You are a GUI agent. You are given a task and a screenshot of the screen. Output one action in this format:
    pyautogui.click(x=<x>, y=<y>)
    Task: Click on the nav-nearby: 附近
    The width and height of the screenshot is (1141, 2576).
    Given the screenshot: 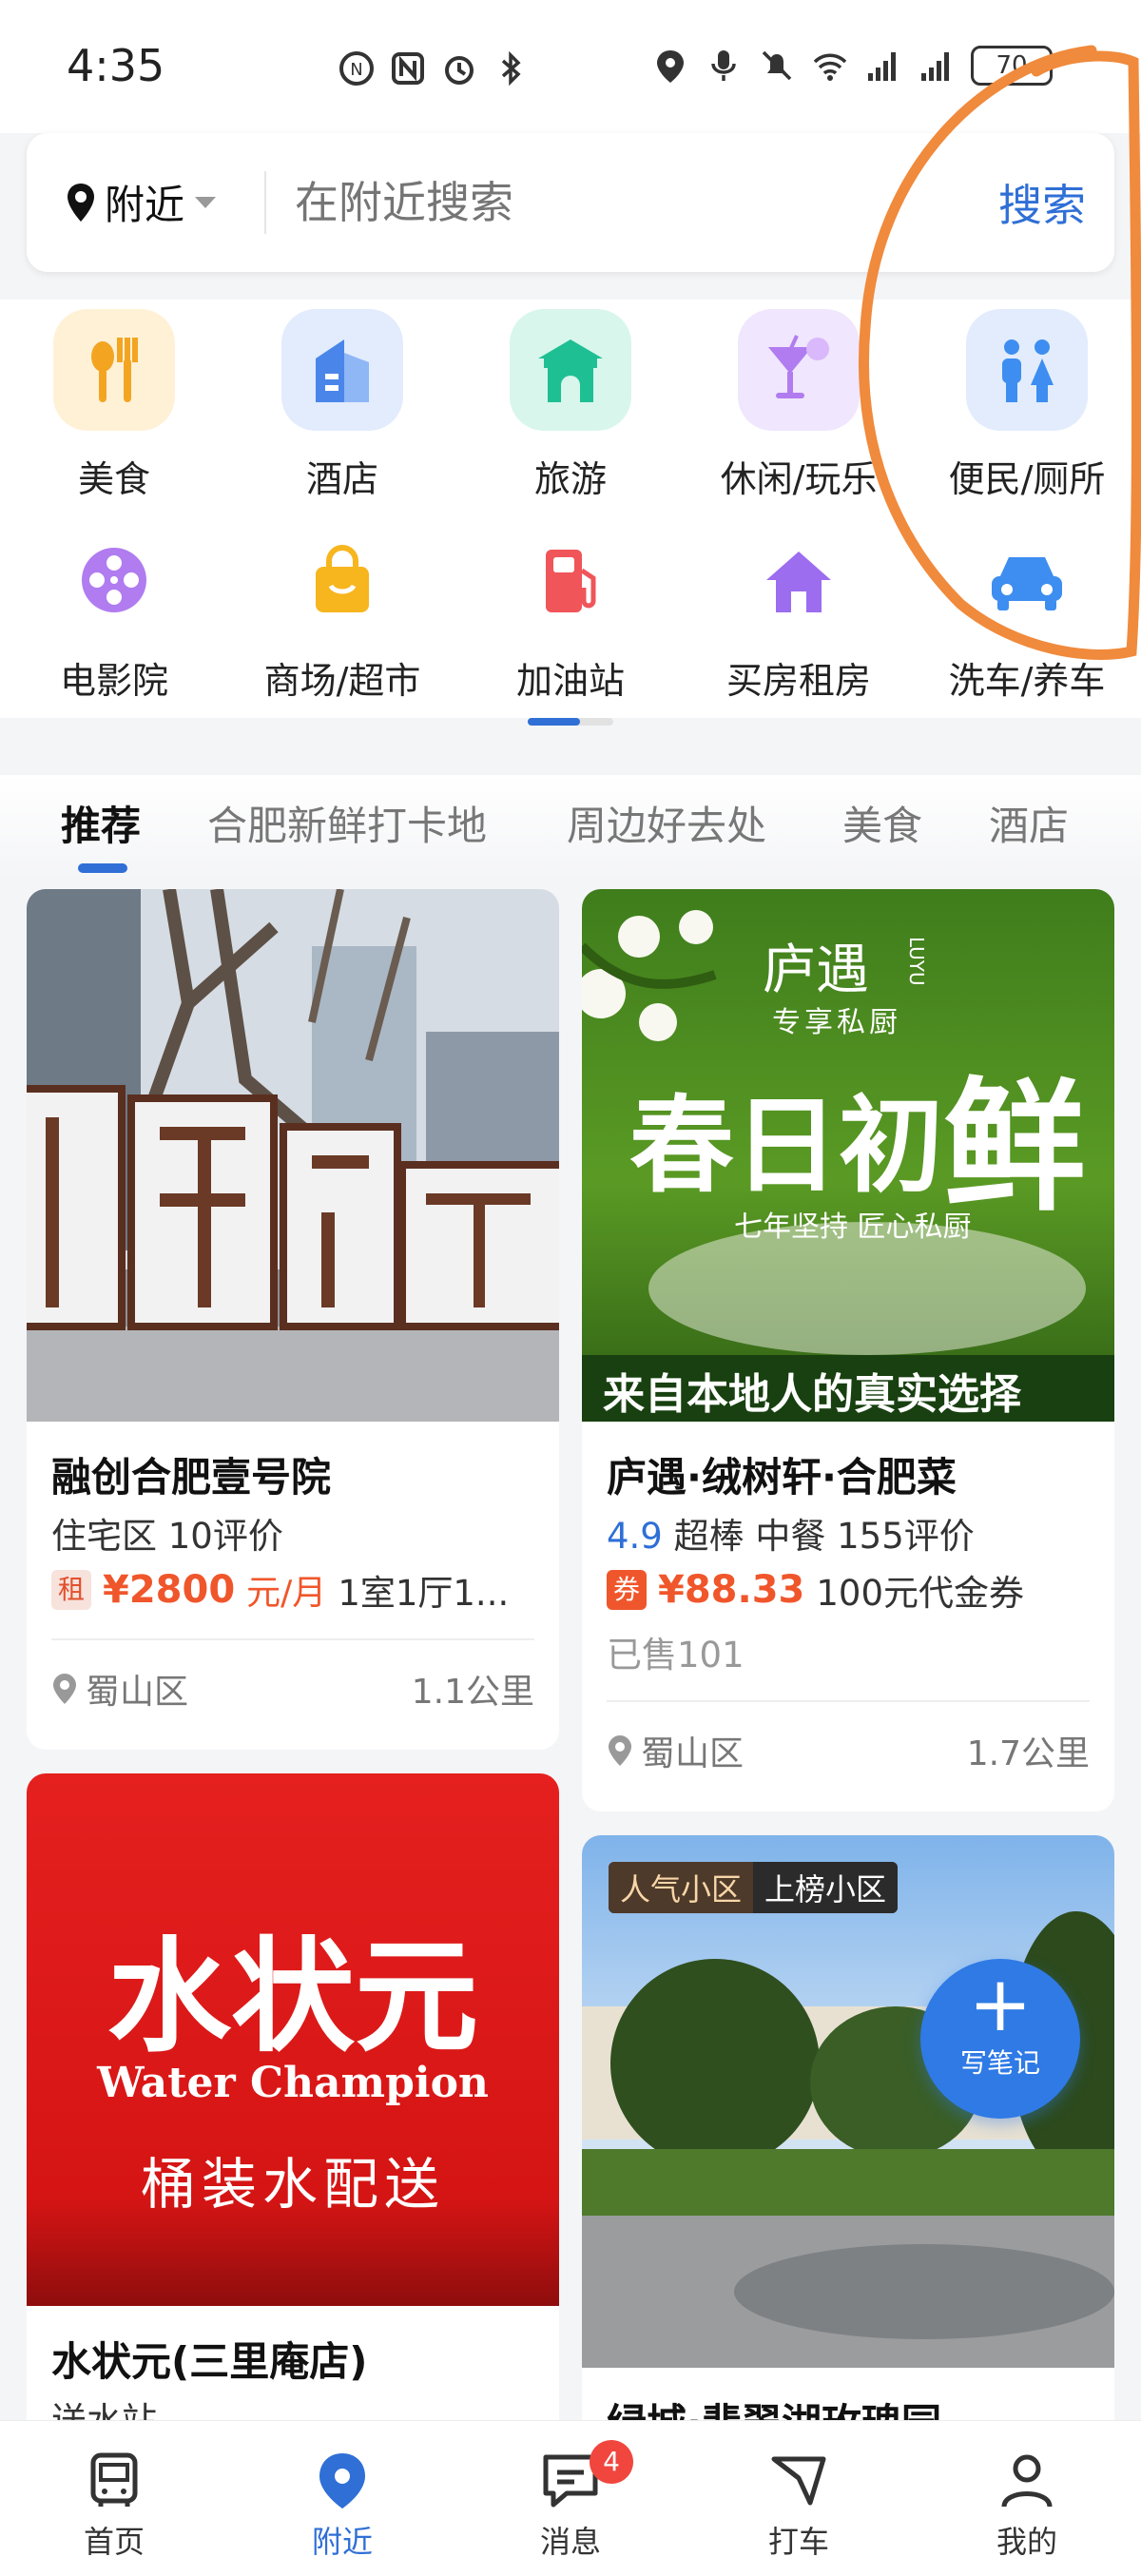 What is the action you would take?
    pyautogui.click(x=342, y=2506)
    